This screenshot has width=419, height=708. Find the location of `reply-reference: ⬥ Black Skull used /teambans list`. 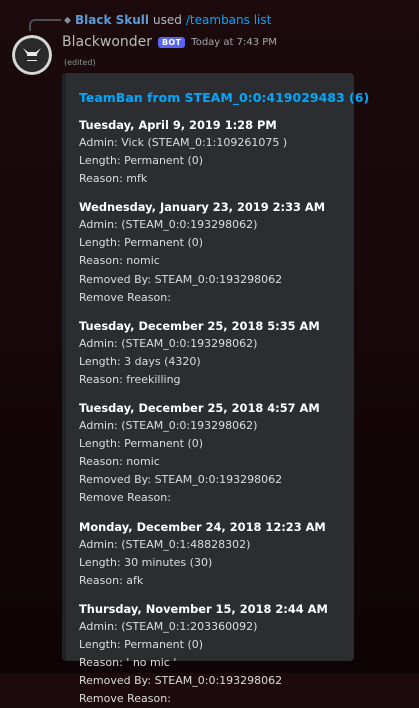

reply-reference: ⬥ Black Skull used /teambans list is located at coordinates (167, 20).